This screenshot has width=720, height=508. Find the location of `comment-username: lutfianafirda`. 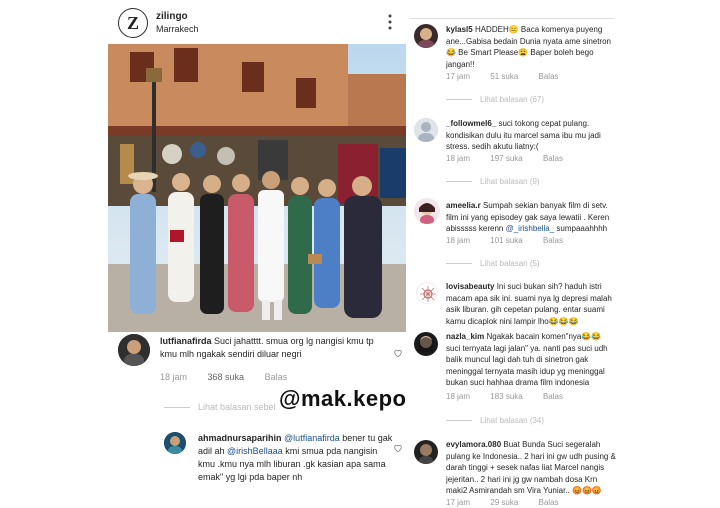

comment-username: lutfianafirda is located at coordinates (186, 341).